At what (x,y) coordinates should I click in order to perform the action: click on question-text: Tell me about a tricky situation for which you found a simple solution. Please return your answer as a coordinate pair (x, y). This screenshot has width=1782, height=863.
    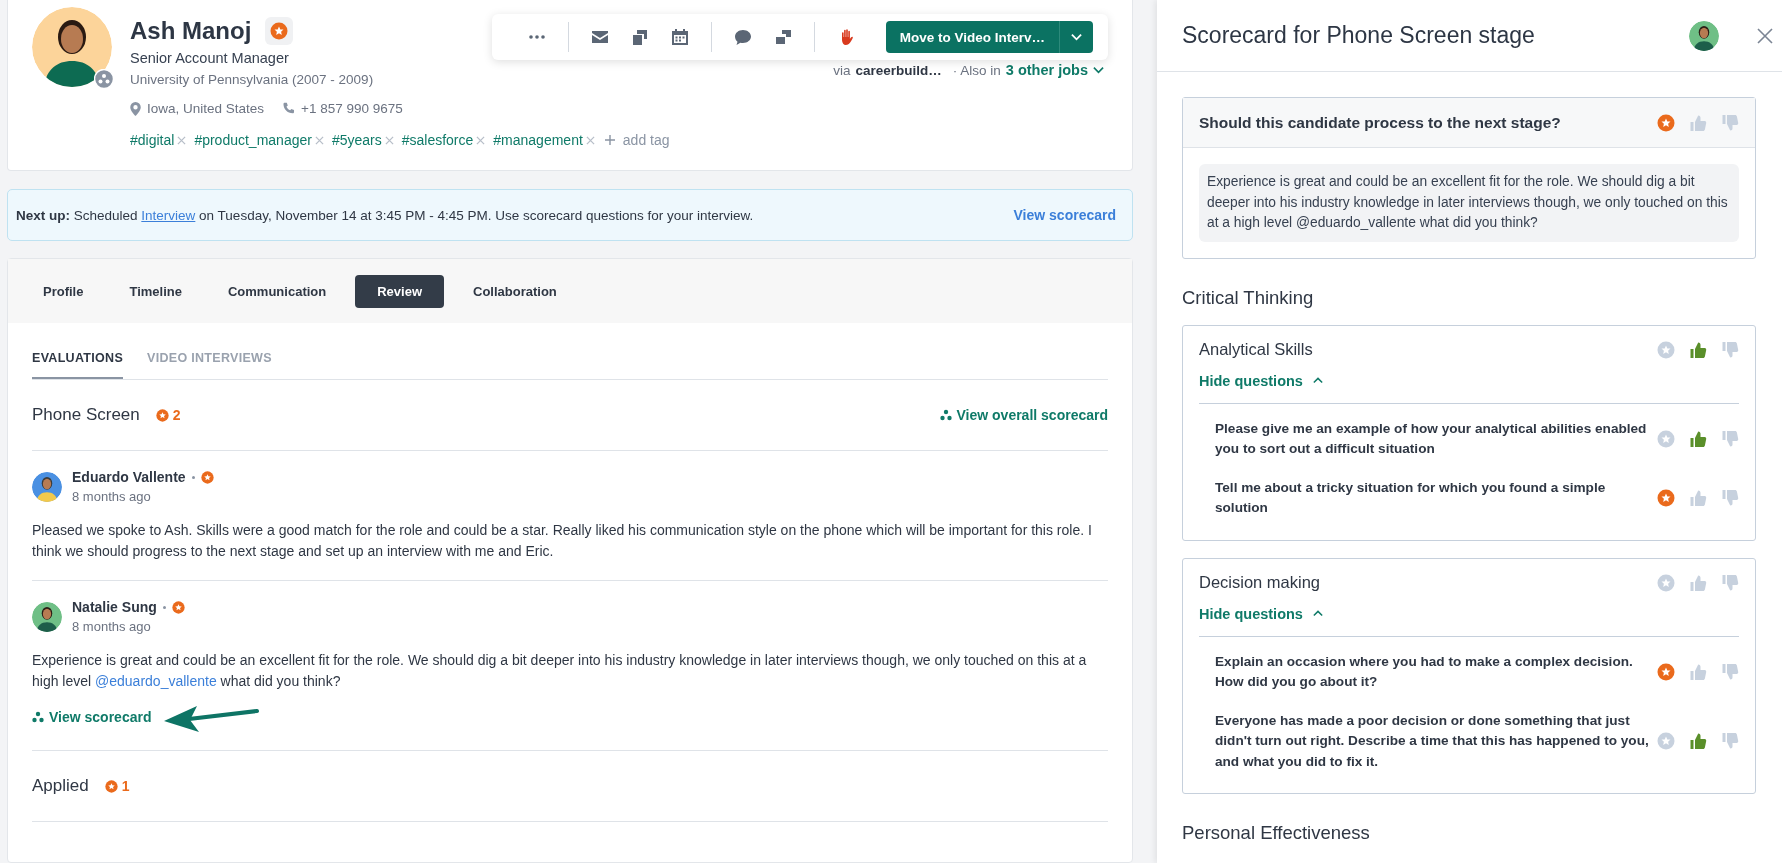
    Looking at the image, I should click on (1411, 497).